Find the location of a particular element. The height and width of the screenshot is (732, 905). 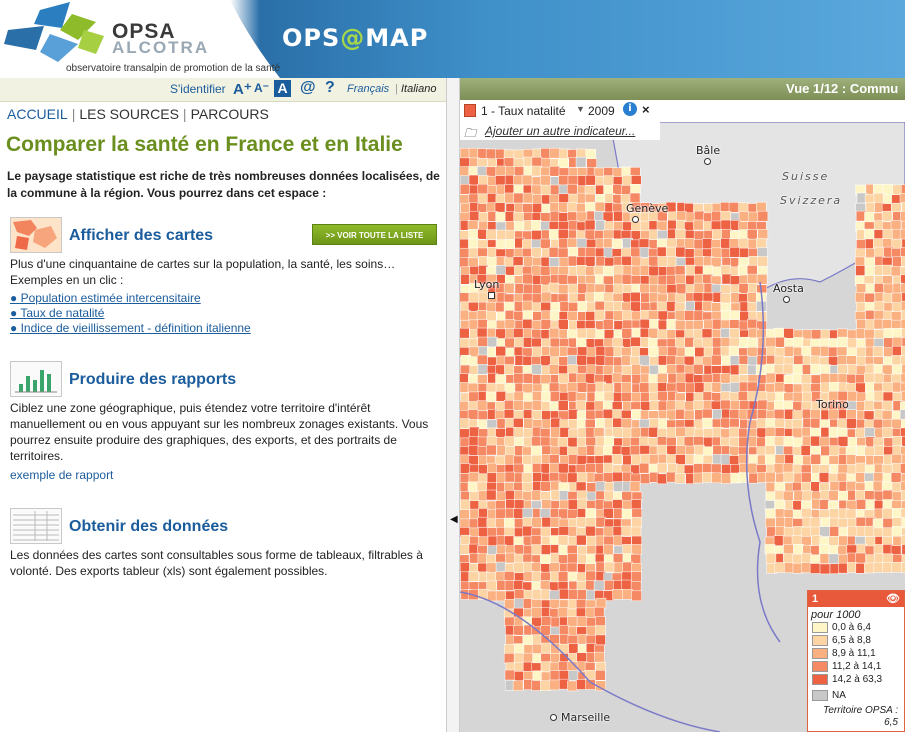

link-population: ● Population estimée intercensitaire is located at coordinates (105, 298).